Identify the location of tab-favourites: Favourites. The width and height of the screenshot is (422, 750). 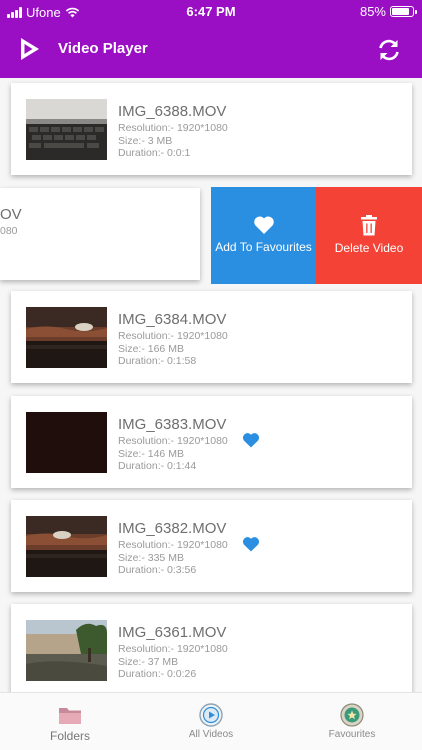
(352, 721).